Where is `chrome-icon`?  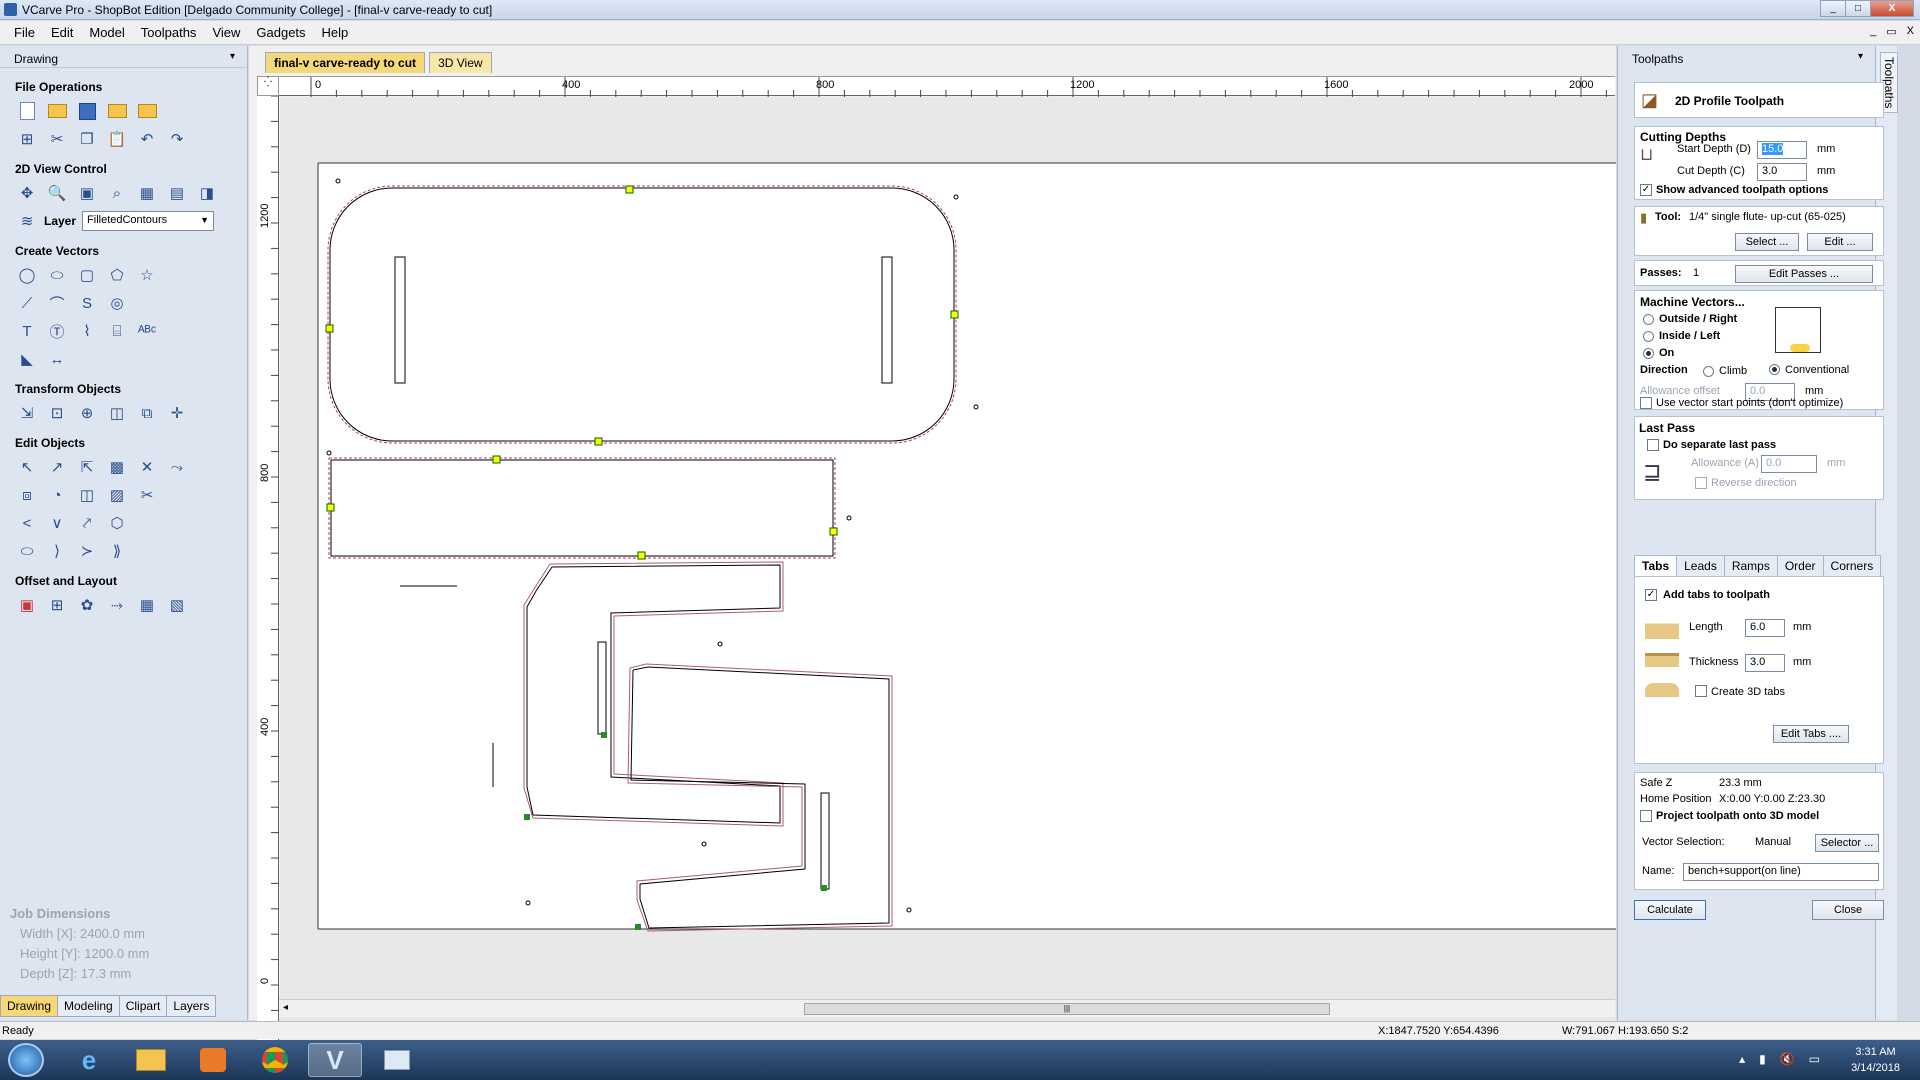 chrome-icon is located at coordinates (275, 1060).